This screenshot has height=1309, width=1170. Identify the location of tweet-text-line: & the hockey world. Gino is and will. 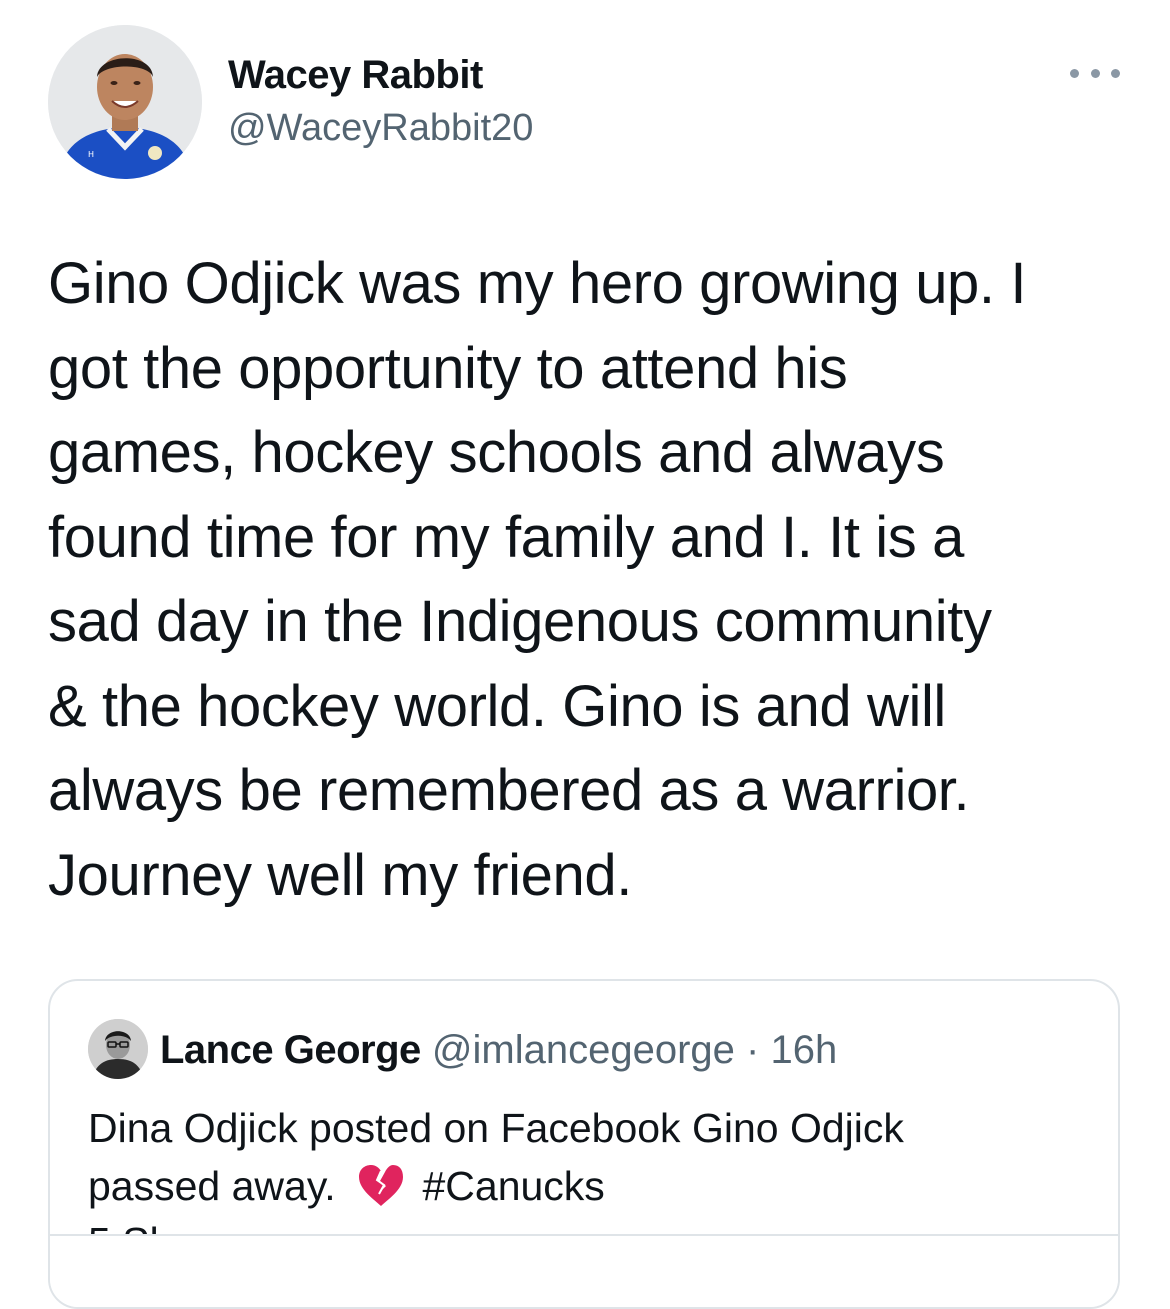
(497, 706).